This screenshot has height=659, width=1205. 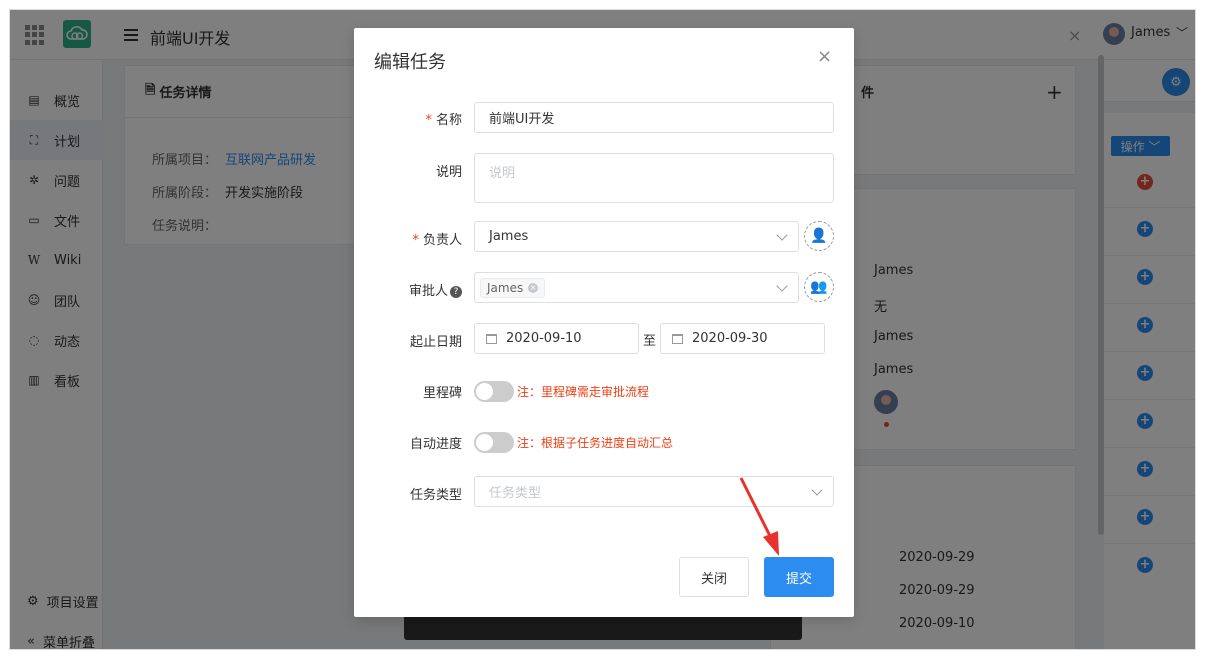 I want to click on approver-tag: James ×, so click(x=513, y=287).